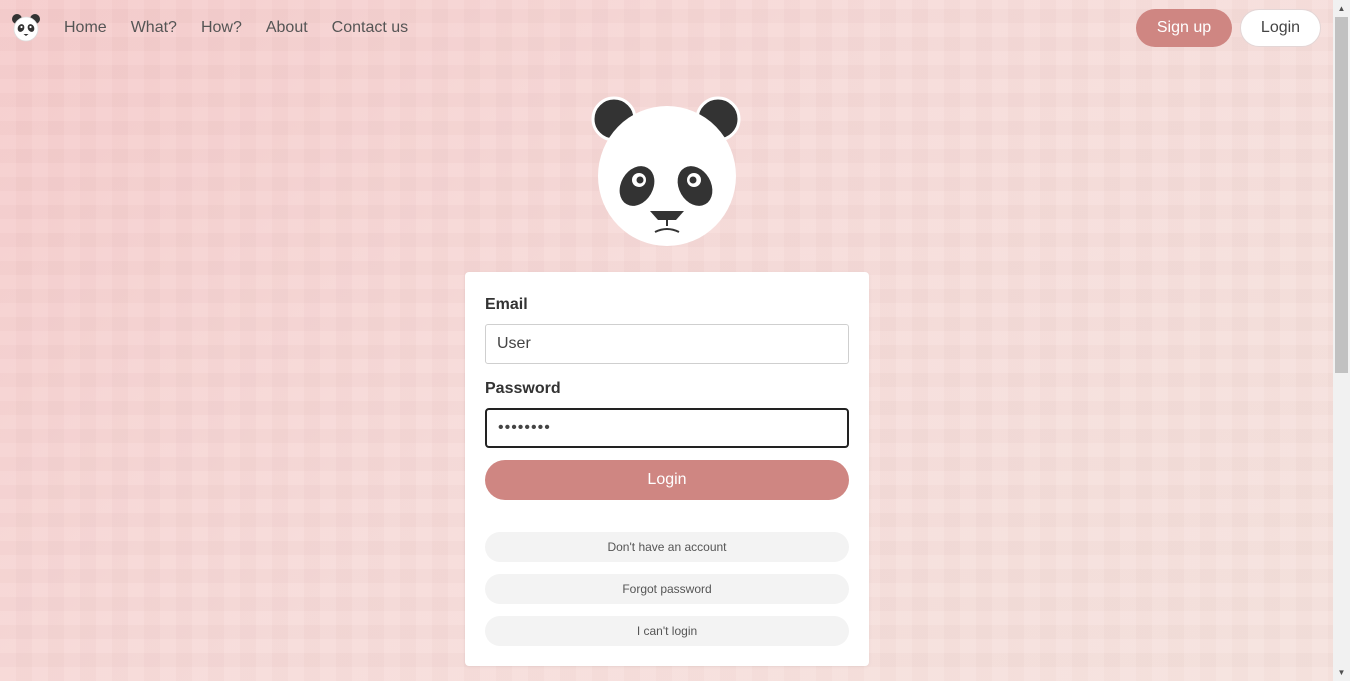 The height and width of the screenshot is (681, 1350). What do you see at coordinates (506, 304) in the screenshot?
I see `email-label: Email` at bounding box center [506, 304].